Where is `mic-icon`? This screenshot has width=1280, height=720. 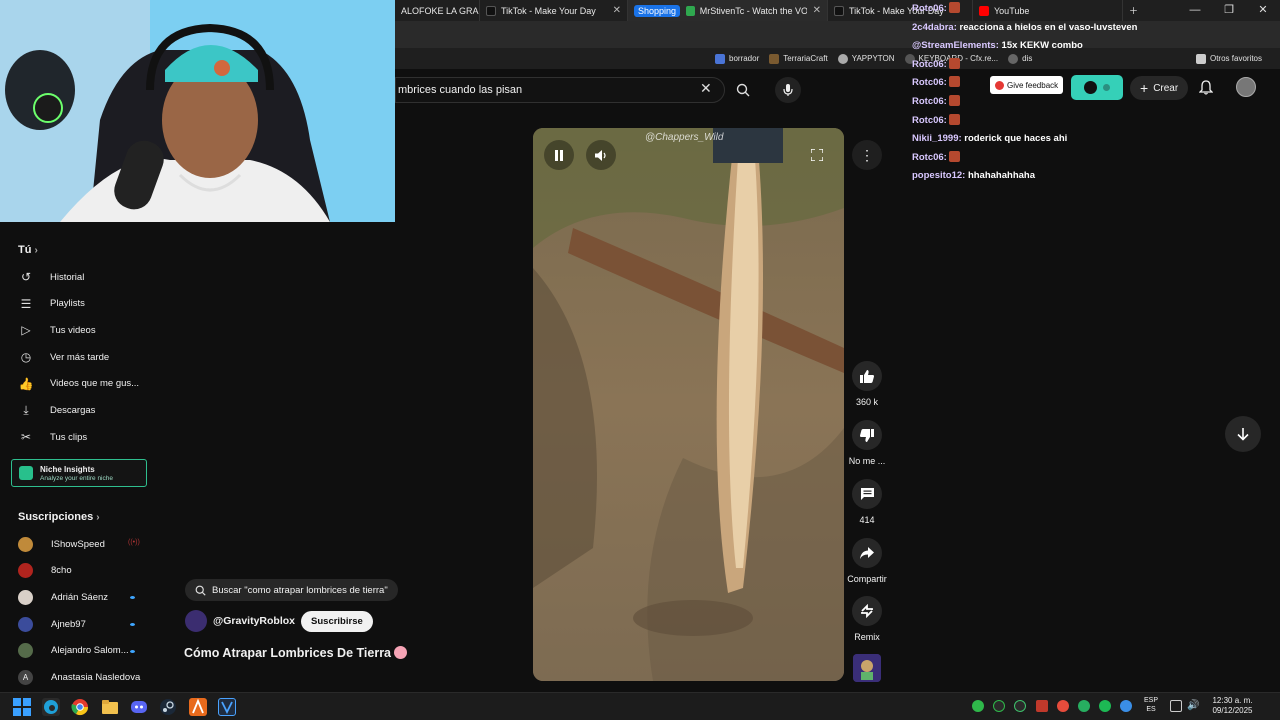 mic-icon is located at coordinates (788, 90).